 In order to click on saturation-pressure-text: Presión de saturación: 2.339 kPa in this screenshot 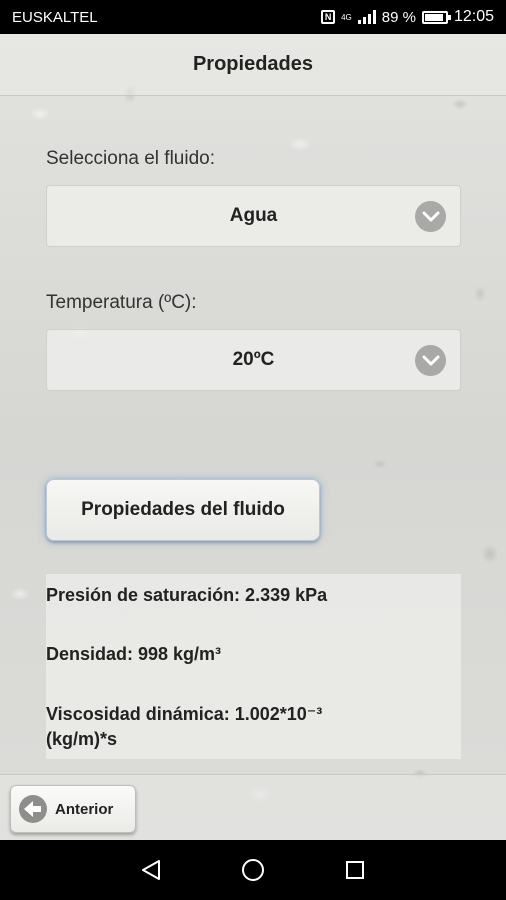, I will do `click(187, 595)`.